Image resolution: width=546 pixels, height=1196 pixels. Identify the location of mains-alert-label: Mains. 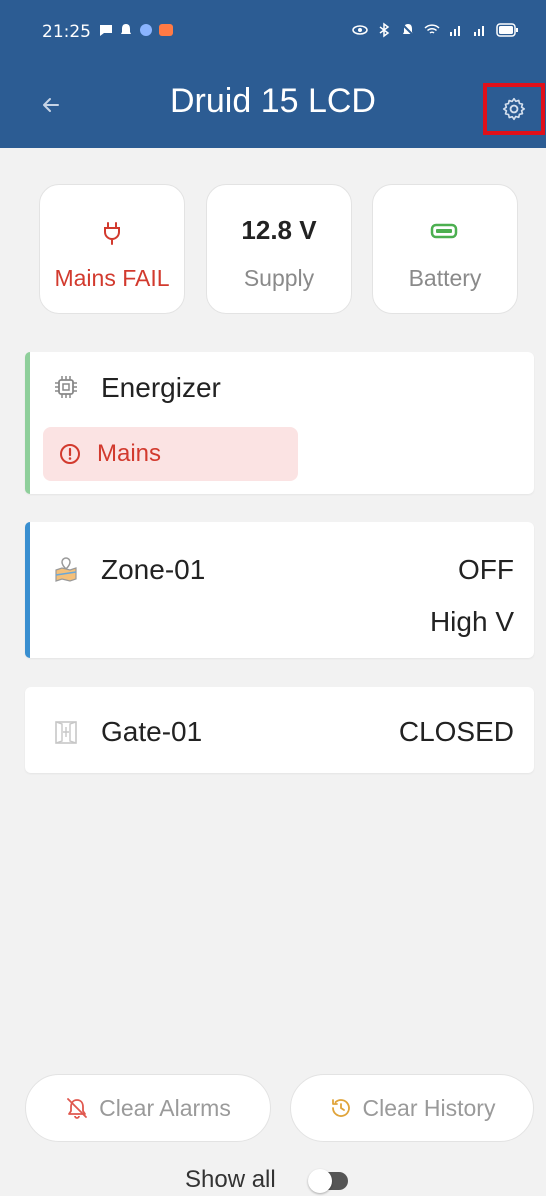
(129, 453).